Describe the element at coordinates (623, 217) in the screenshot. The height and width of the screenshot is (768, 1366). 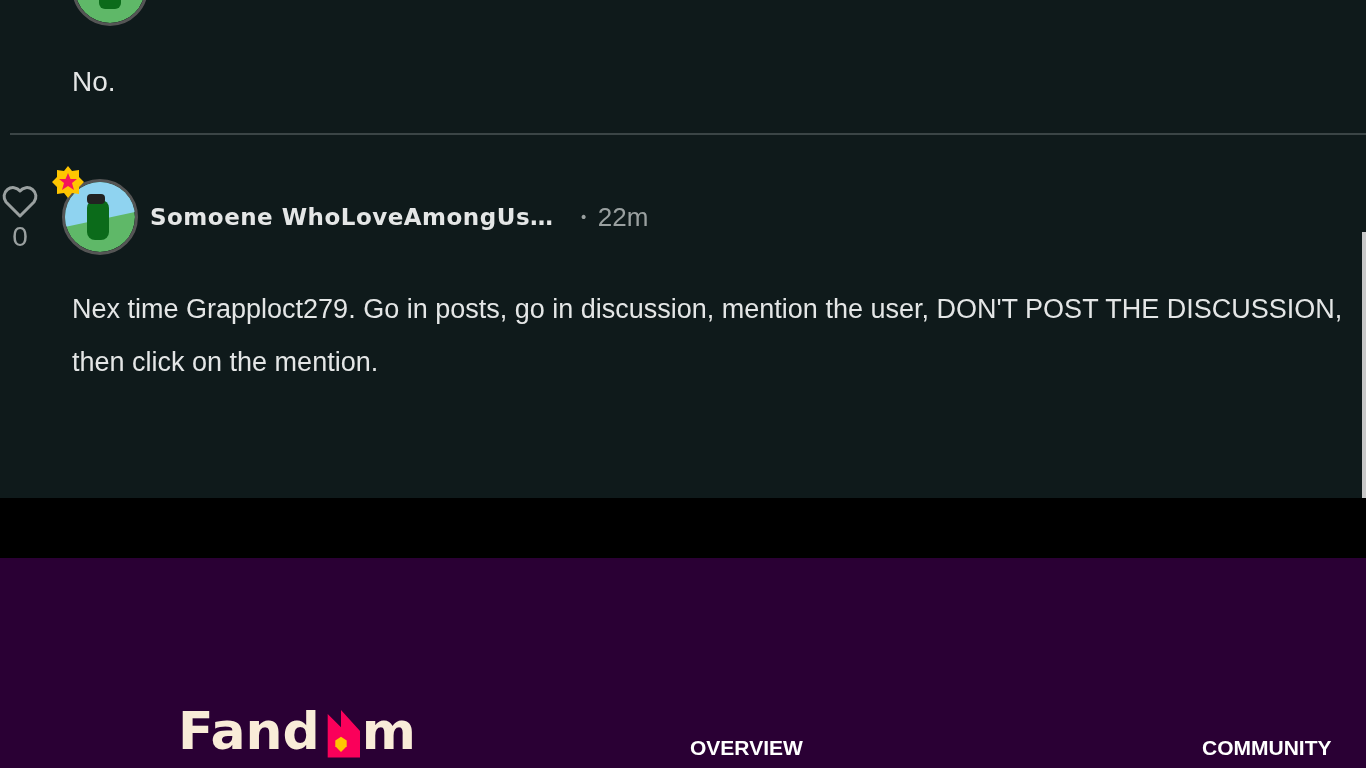
I see `comment-time: 22m` at that location.